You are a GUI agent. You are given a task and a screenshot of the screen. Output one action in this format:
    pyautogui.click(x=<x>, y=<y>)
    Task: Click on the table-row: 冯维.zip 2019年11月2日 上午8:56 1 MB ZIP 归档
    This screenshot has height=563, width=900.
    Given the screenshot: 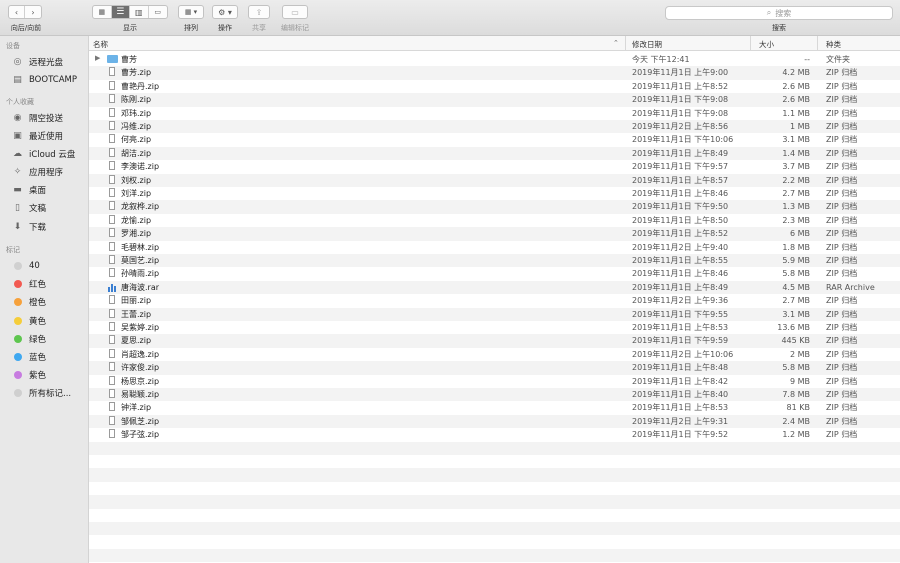 What is the action you would take?
    pyautogui.click(x=494, y=127)
    